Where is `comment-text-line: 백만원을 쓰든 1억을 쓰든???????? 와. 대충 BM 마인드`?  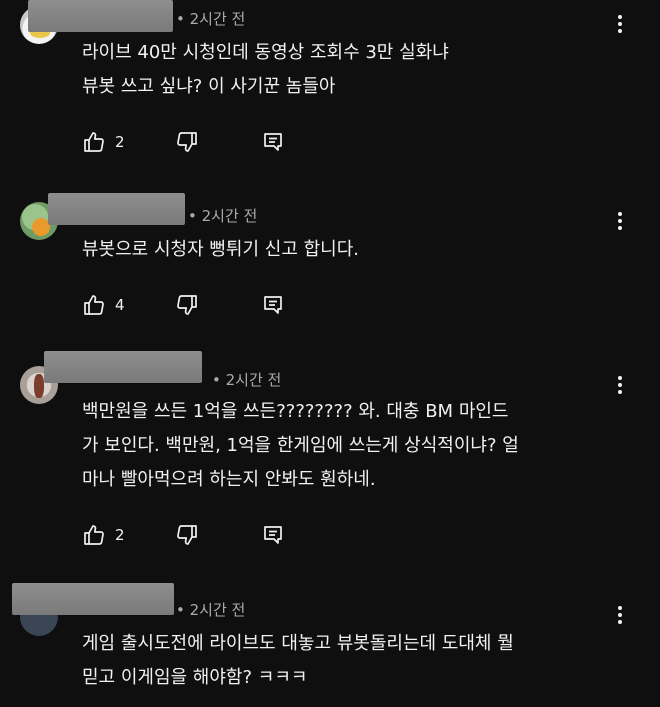 comment-text-line: 백만원을 쓰든 1억을 쓰든???????? 와. 대충 BM 마인드 is located at coordinates (295, 411).